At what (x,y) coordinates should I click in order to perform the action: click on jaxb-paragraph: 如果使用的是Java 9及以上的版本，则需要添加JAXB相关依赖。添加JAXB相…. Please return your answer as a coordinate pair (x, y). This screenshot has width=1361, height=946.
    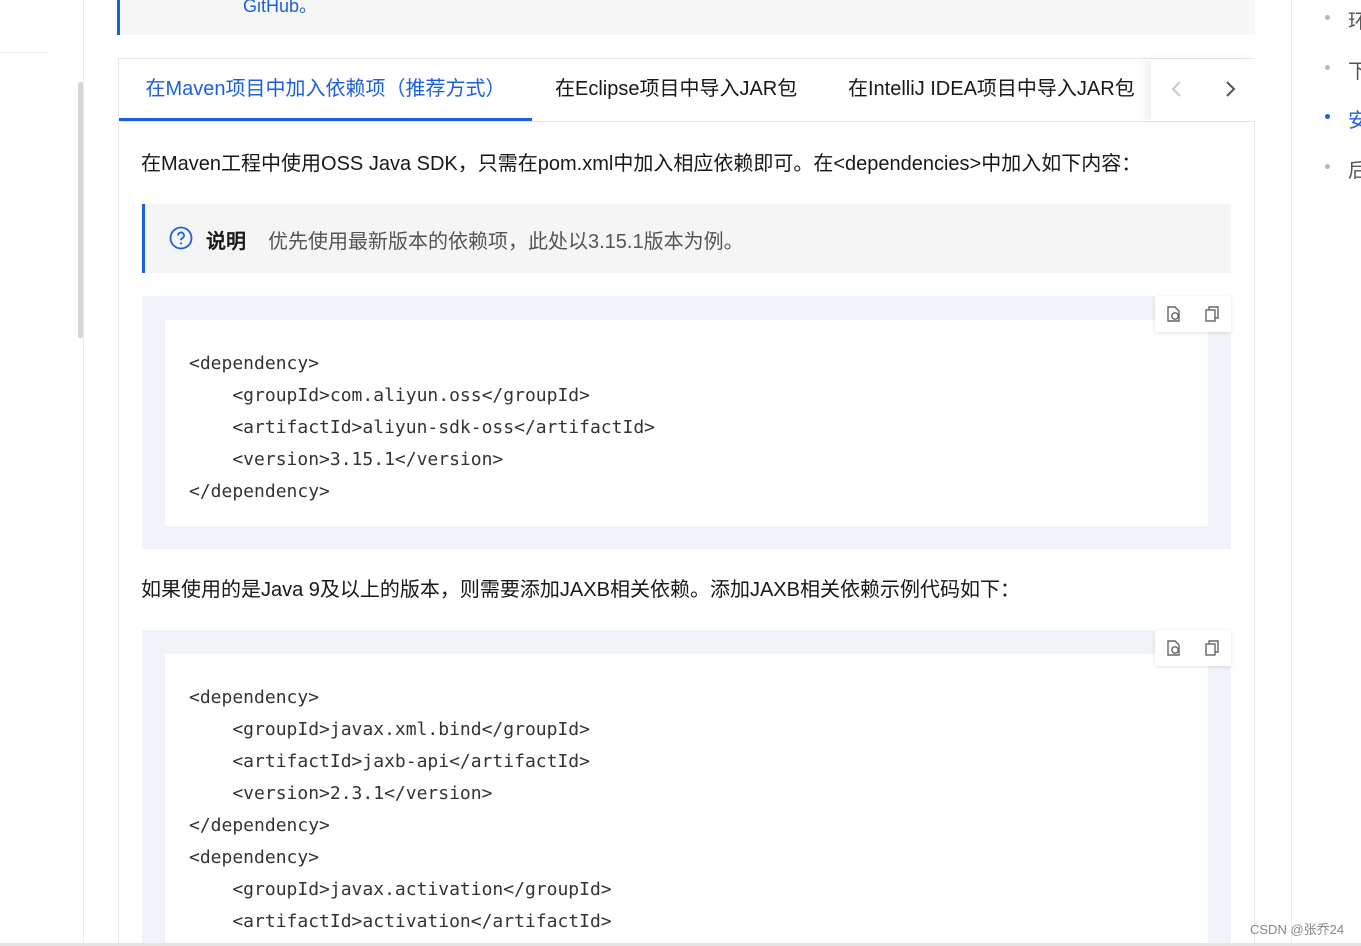
    Looking at the image, I should click on (580, 590).